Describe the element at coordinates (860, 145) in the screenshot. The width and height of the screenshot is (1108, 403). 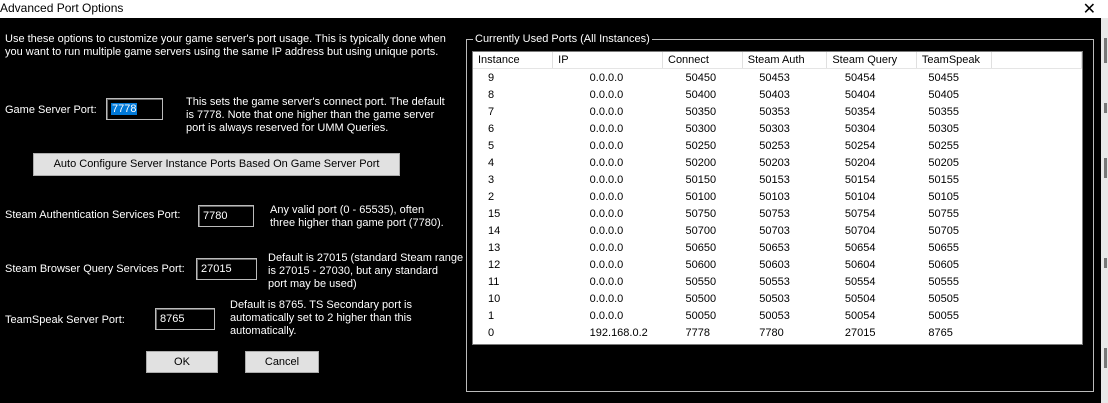
I see `port-cell: 50254` at that location.